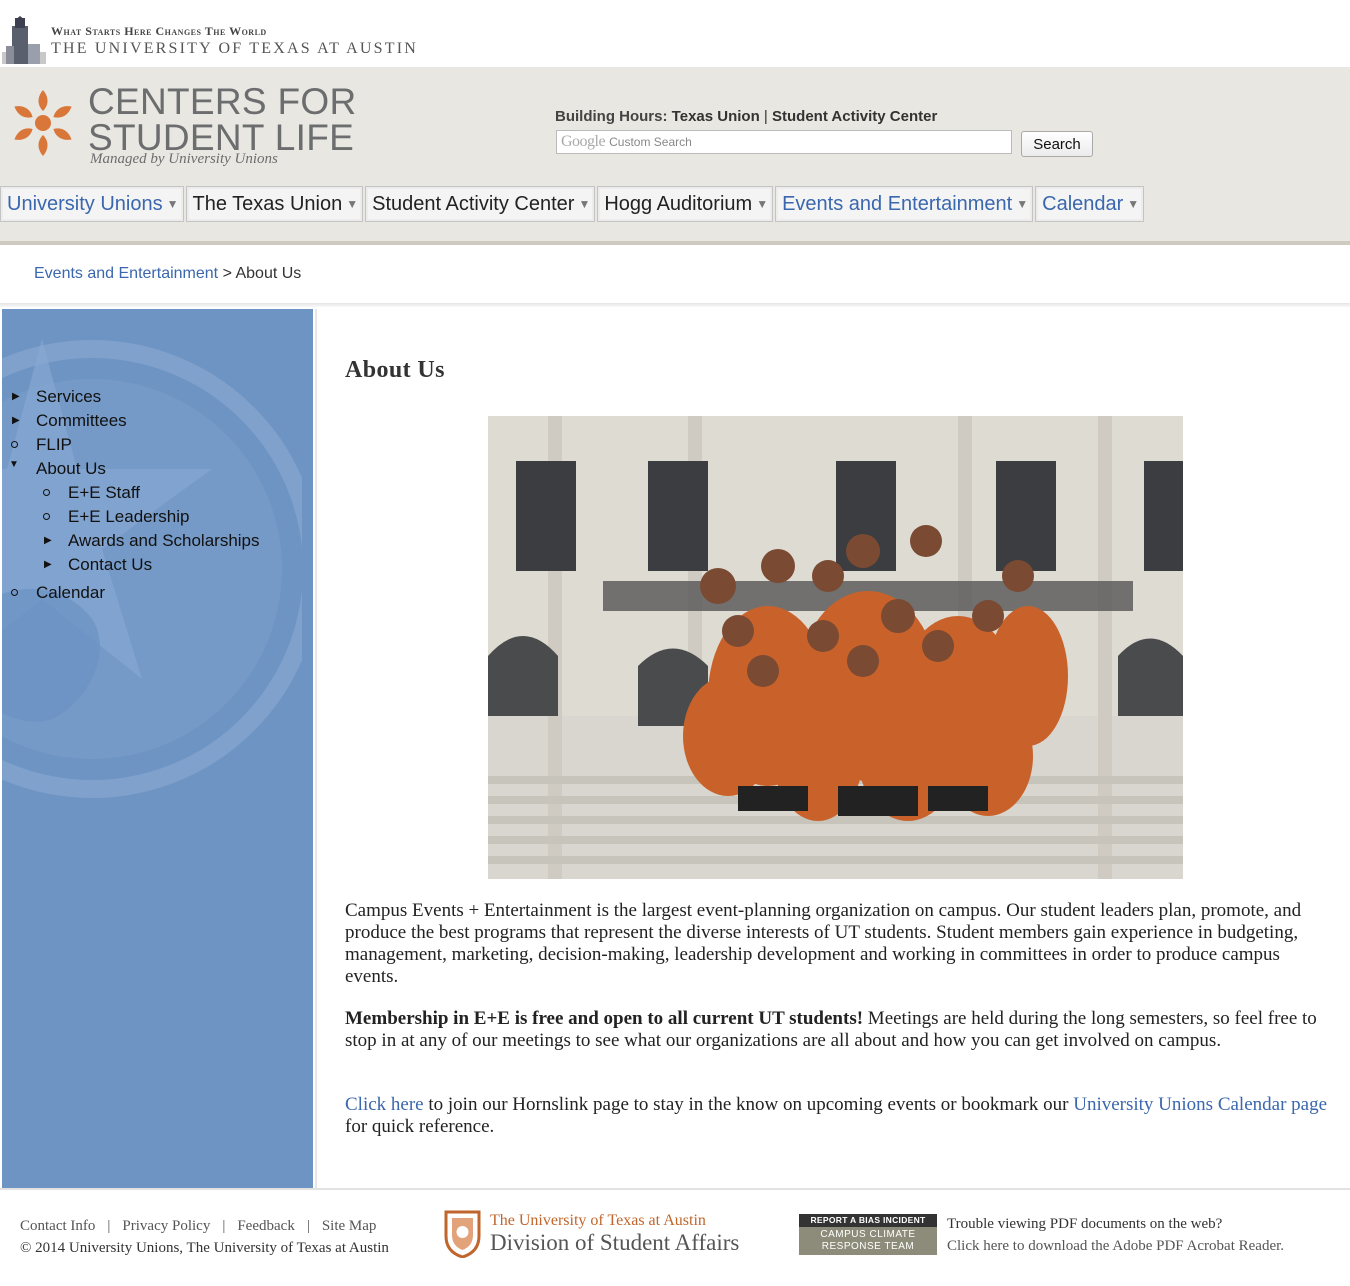 The height and width of the screenshot is (1286, 1350). I want to click on search-placeholder: Custom Search, so click(650, 142).